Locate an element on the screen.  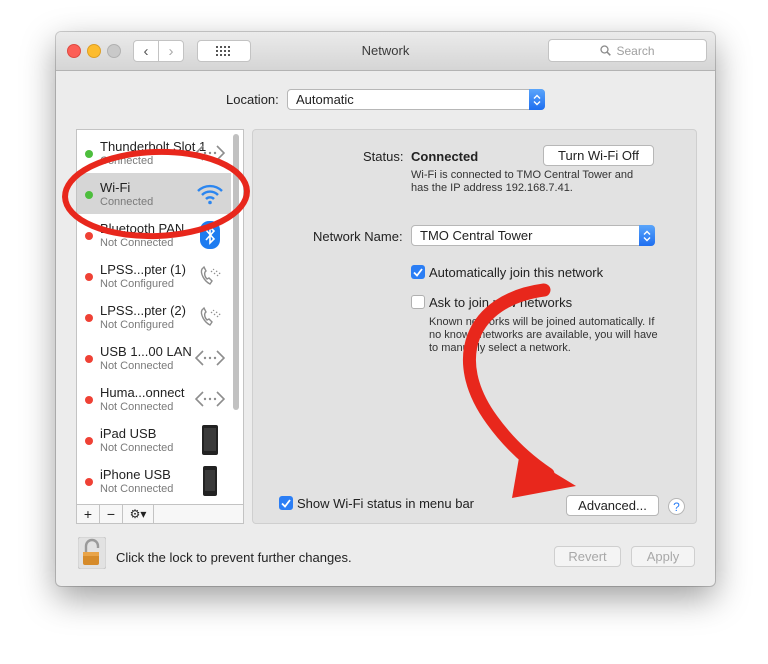
annotation-arrow-head is located at coordinates (544, 475).